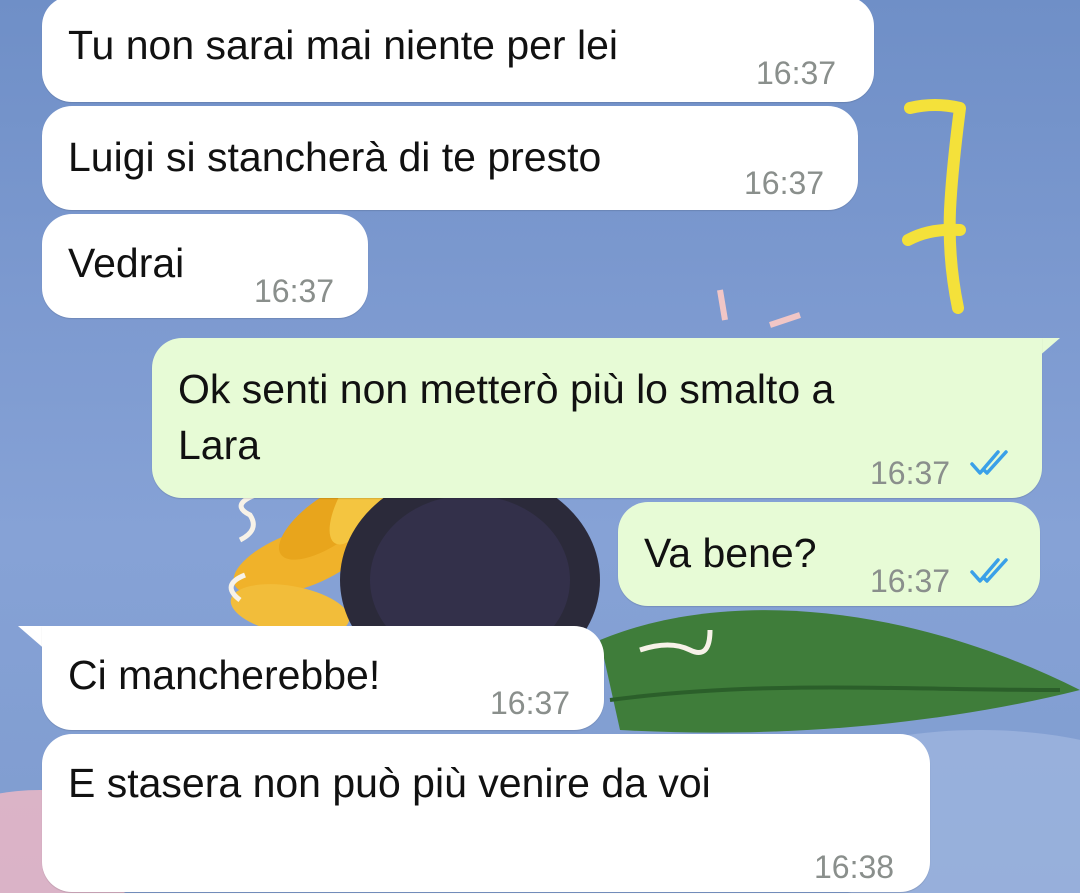 This screenshot has width=1080, height=896. What do you see at coordinates (934, 206) in the screenshot?
I see `handwritten-seven-annotation` at bounding box center [934, 206].